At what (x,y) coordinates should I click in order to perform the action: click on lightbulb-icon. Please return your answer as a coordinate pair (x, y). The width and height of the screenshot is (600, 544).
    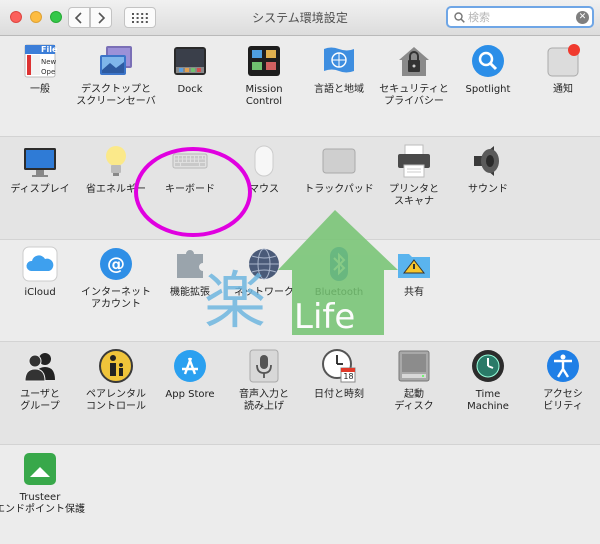
    Looking at the image, I should click on (116, 161).